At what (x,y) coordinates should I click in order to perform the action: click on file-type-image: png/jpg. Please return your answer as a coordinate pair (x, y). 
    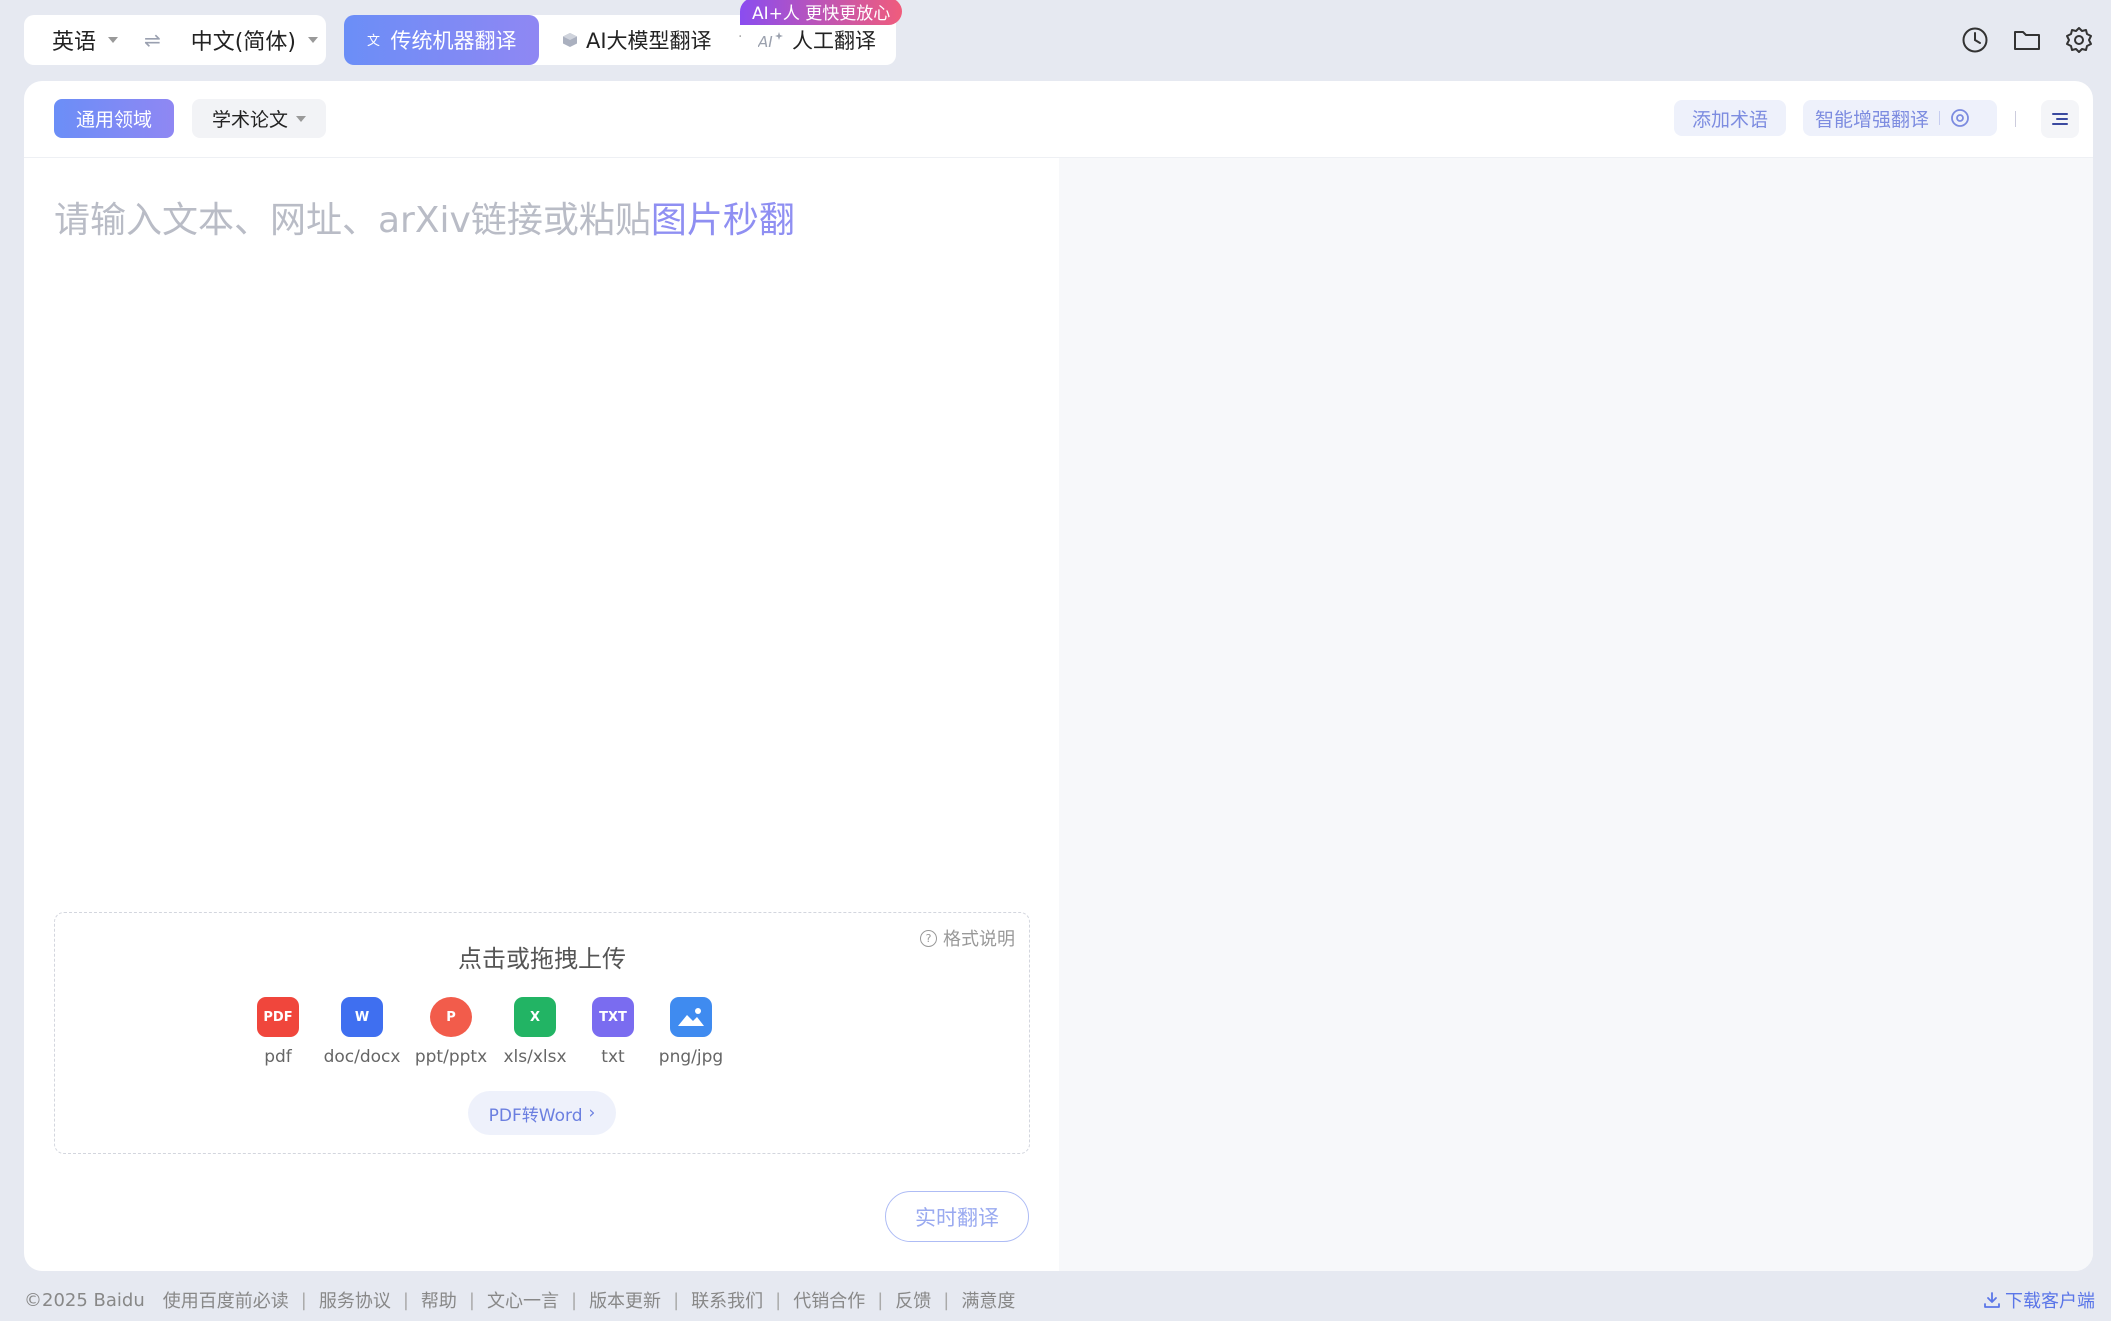
    Looking at the image, I should click on (691, 1032).